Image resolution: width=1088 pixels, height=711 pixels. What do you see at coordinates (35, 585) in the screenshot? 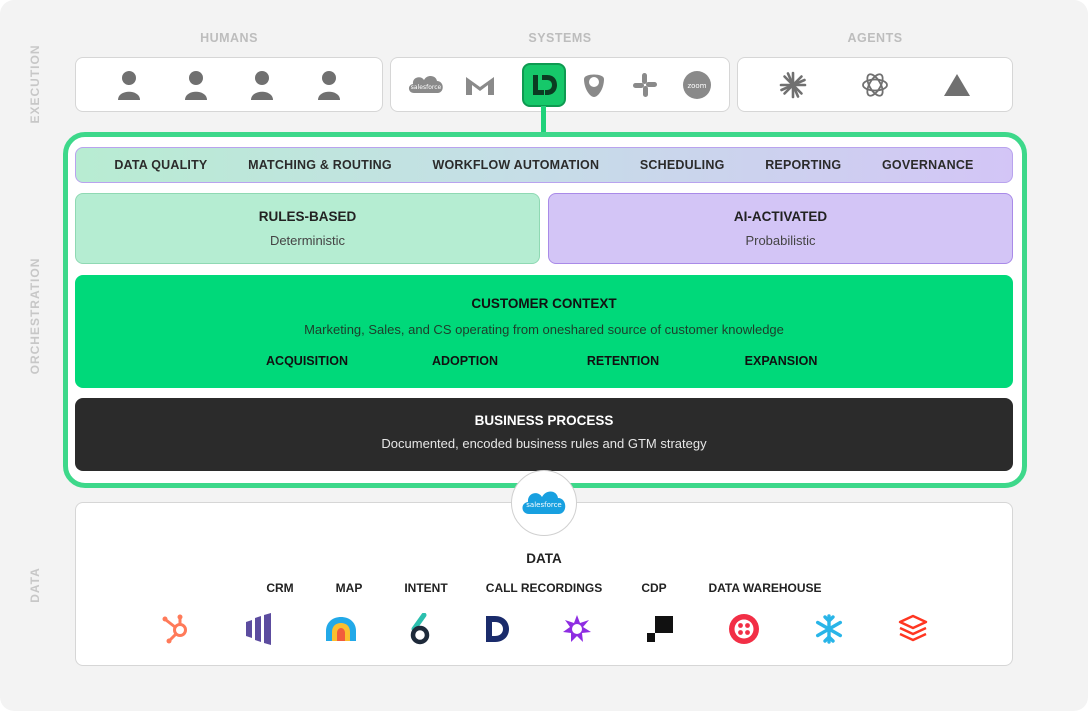
I see `data-side-label: DATA` at bounding box center [35, 585].